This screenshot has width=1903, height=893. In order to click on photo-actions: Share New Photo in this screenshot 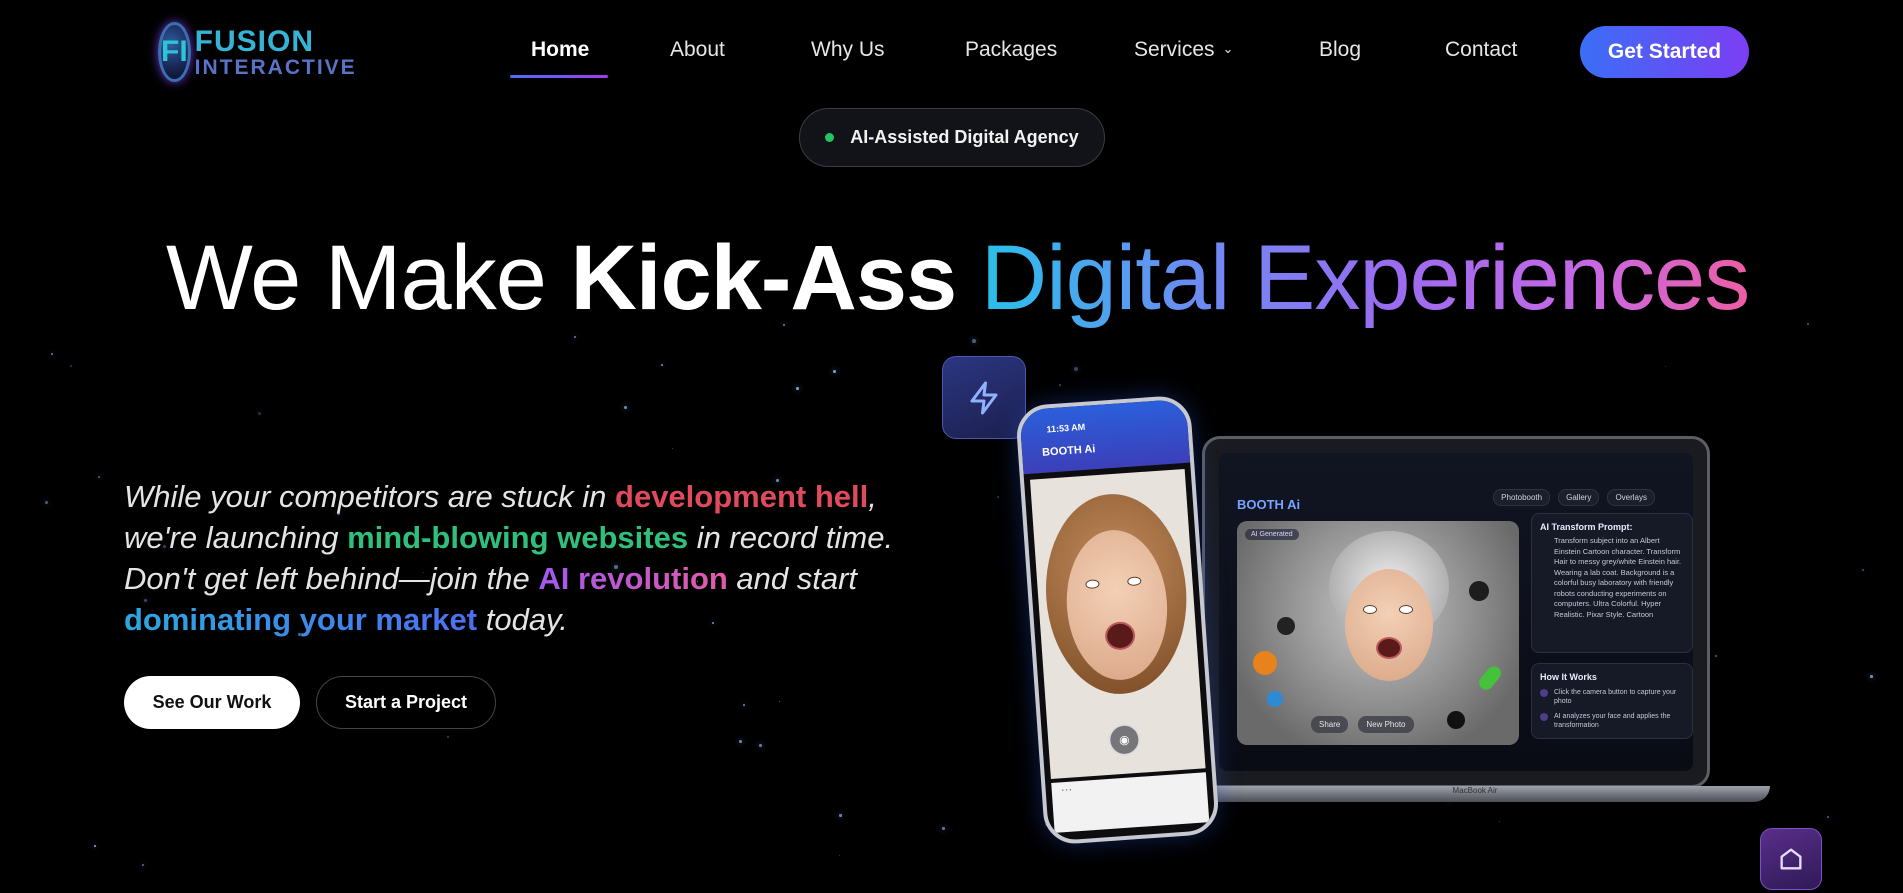, I will do `click(1362, 724)`.